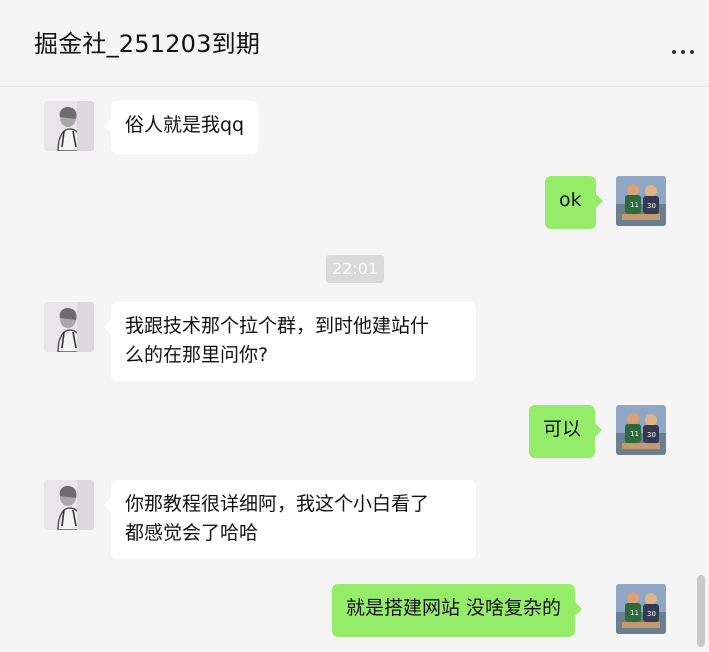  What do you see at coordinates (355, 269) in the screenshot?
I see `timestamp-badge: 22:01` at bounding box center [355, 269].